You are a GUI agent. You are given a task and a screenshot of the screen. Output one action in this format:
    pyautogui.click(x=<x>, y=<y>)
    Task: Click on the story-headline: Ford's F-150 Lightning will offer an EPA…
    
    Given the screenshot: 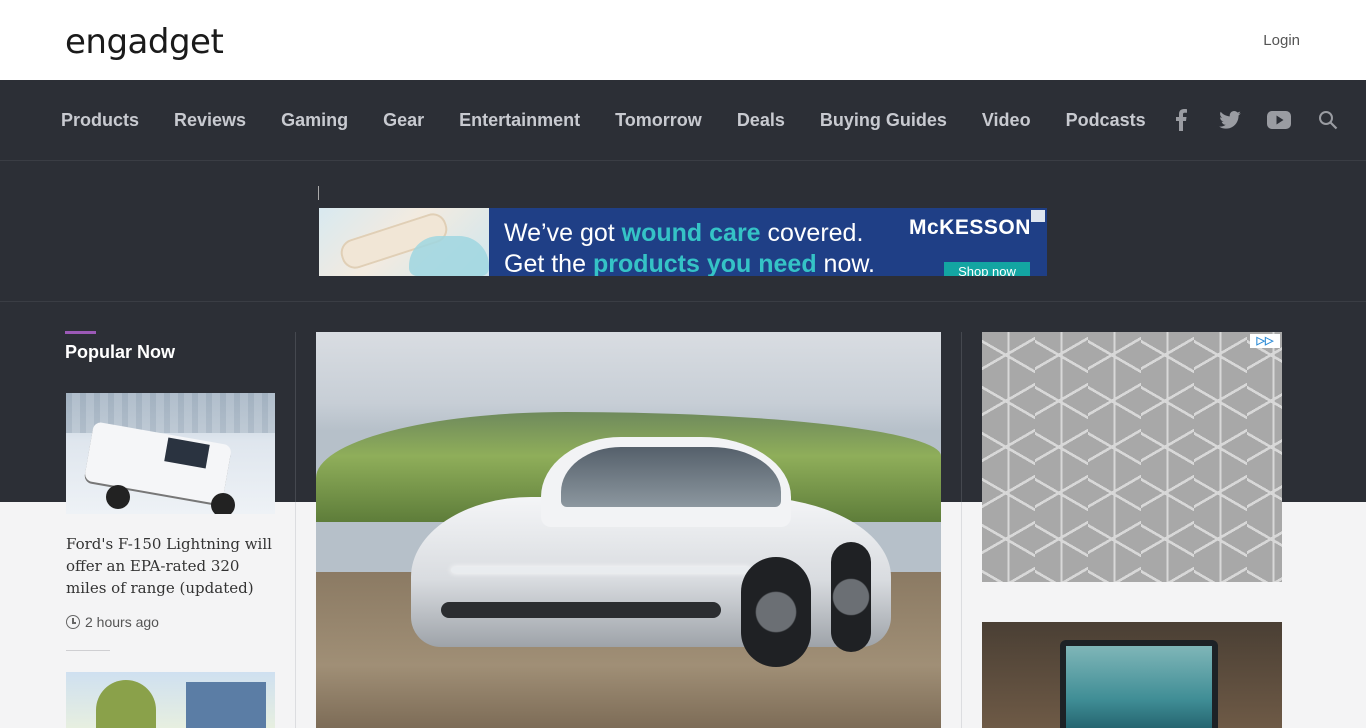 What is the action you would take?
    pyautogui.click(x=172, y=566)
    